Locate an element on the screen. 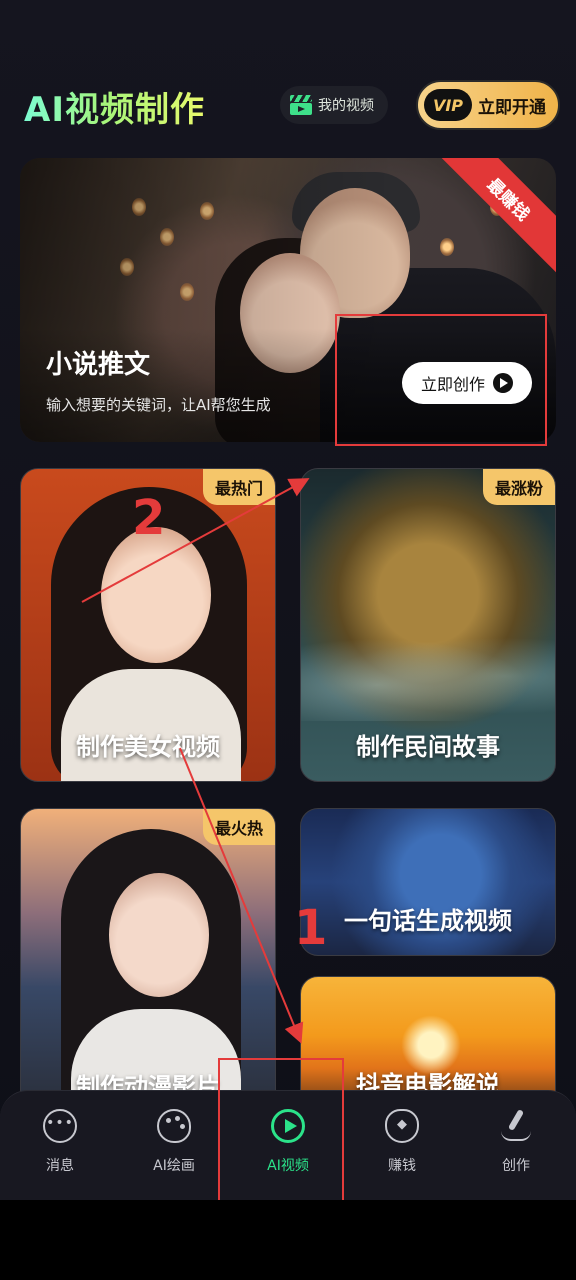  card-illustration-anime-girl is located at coordinates (159, 935).